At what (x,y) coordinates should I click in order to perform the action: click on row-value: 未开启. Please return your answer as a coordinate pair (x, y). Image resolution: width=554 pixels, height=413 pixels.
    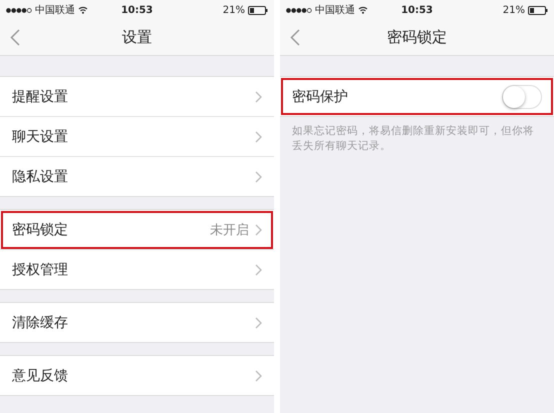
    Looking at the image, I should click on (229, 230).